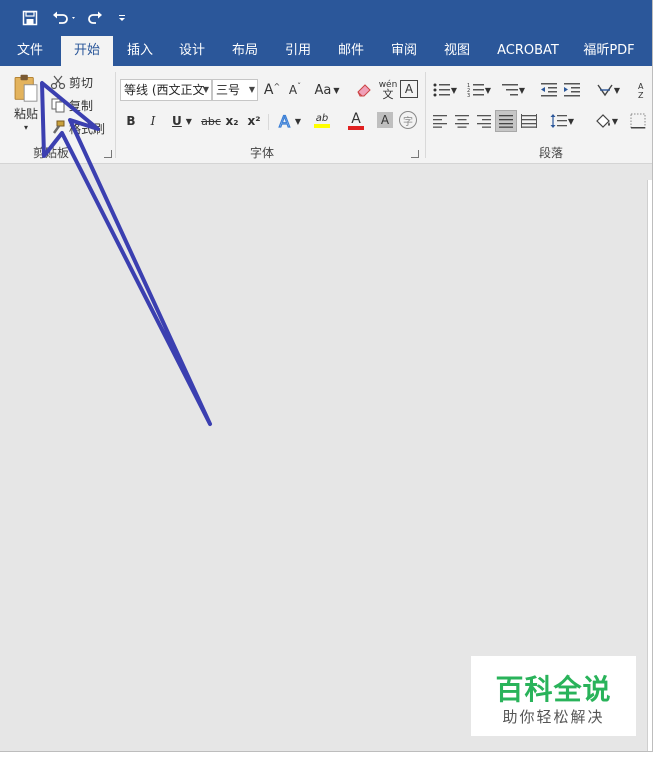 The width and height of the screenshot is (661, 761). Describe the element at coordinates (553, 717) in the screenshot. I see `watermark-subtitle: 助你轻松解决` at that location.